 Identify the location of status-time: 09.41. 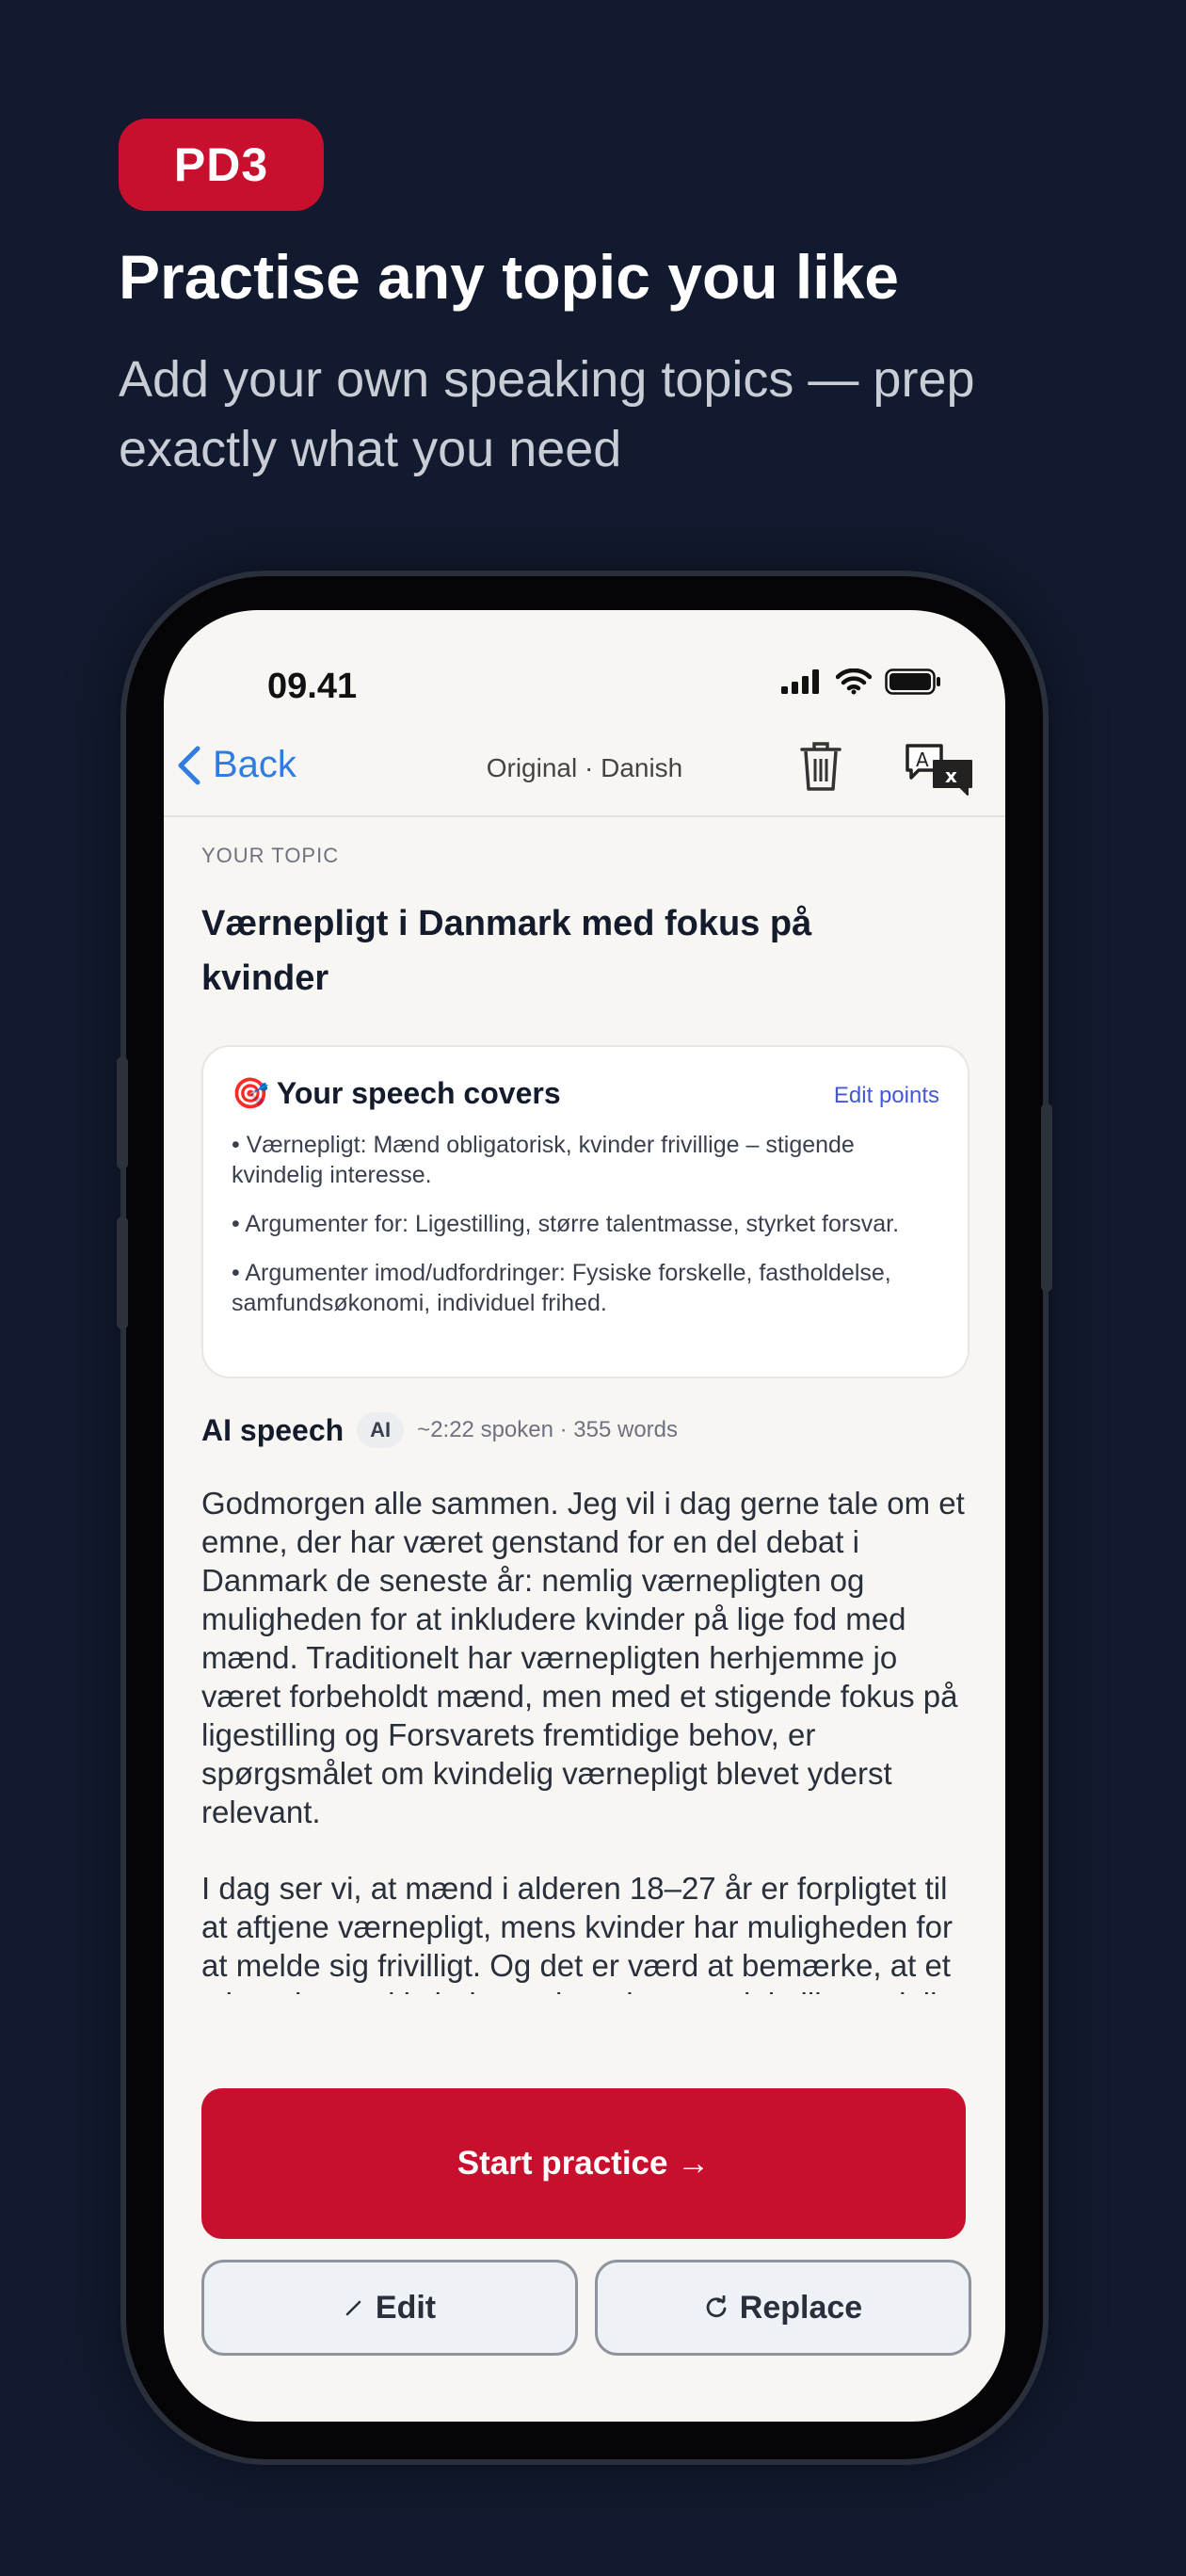
(312, 686).